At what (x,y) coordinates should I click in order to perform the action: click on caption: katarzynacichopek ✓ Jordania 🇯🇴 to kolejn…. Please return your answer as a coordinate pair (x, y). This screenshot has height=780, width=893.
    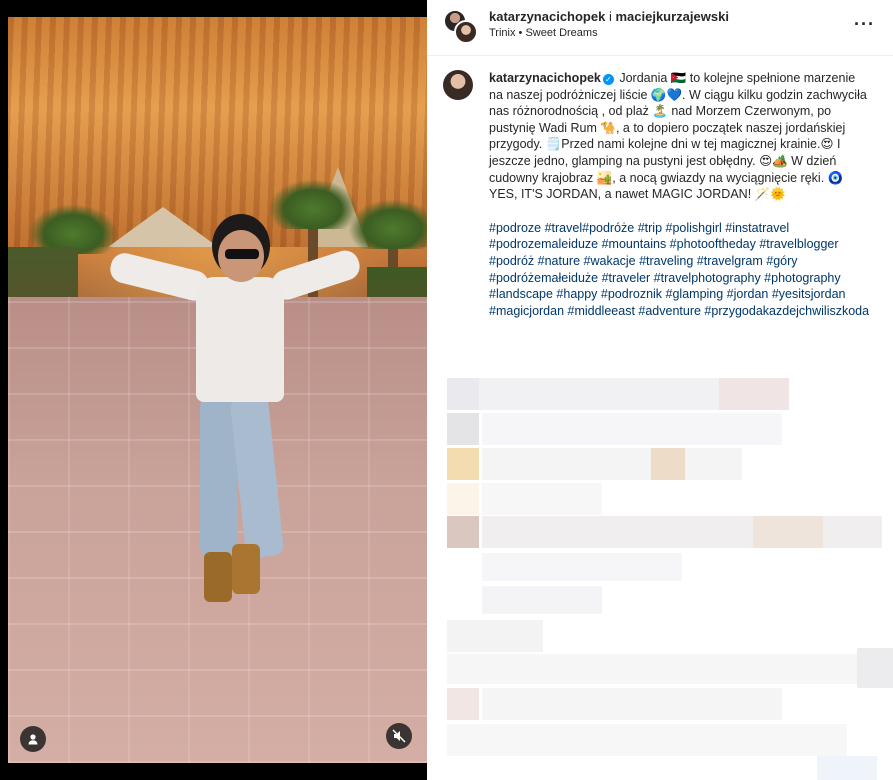
    Looking at the image, I should click on (680, 194).